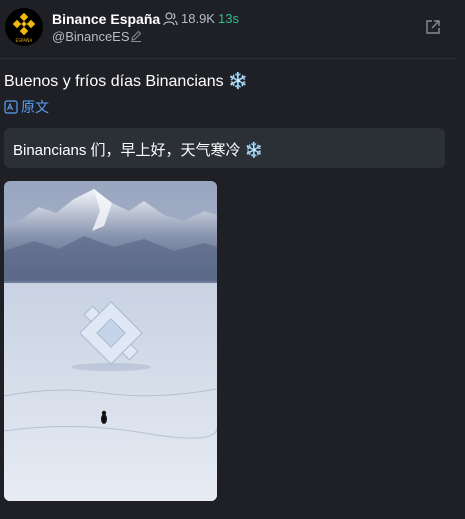  I want to click on translate-icon, so click(11, 107).